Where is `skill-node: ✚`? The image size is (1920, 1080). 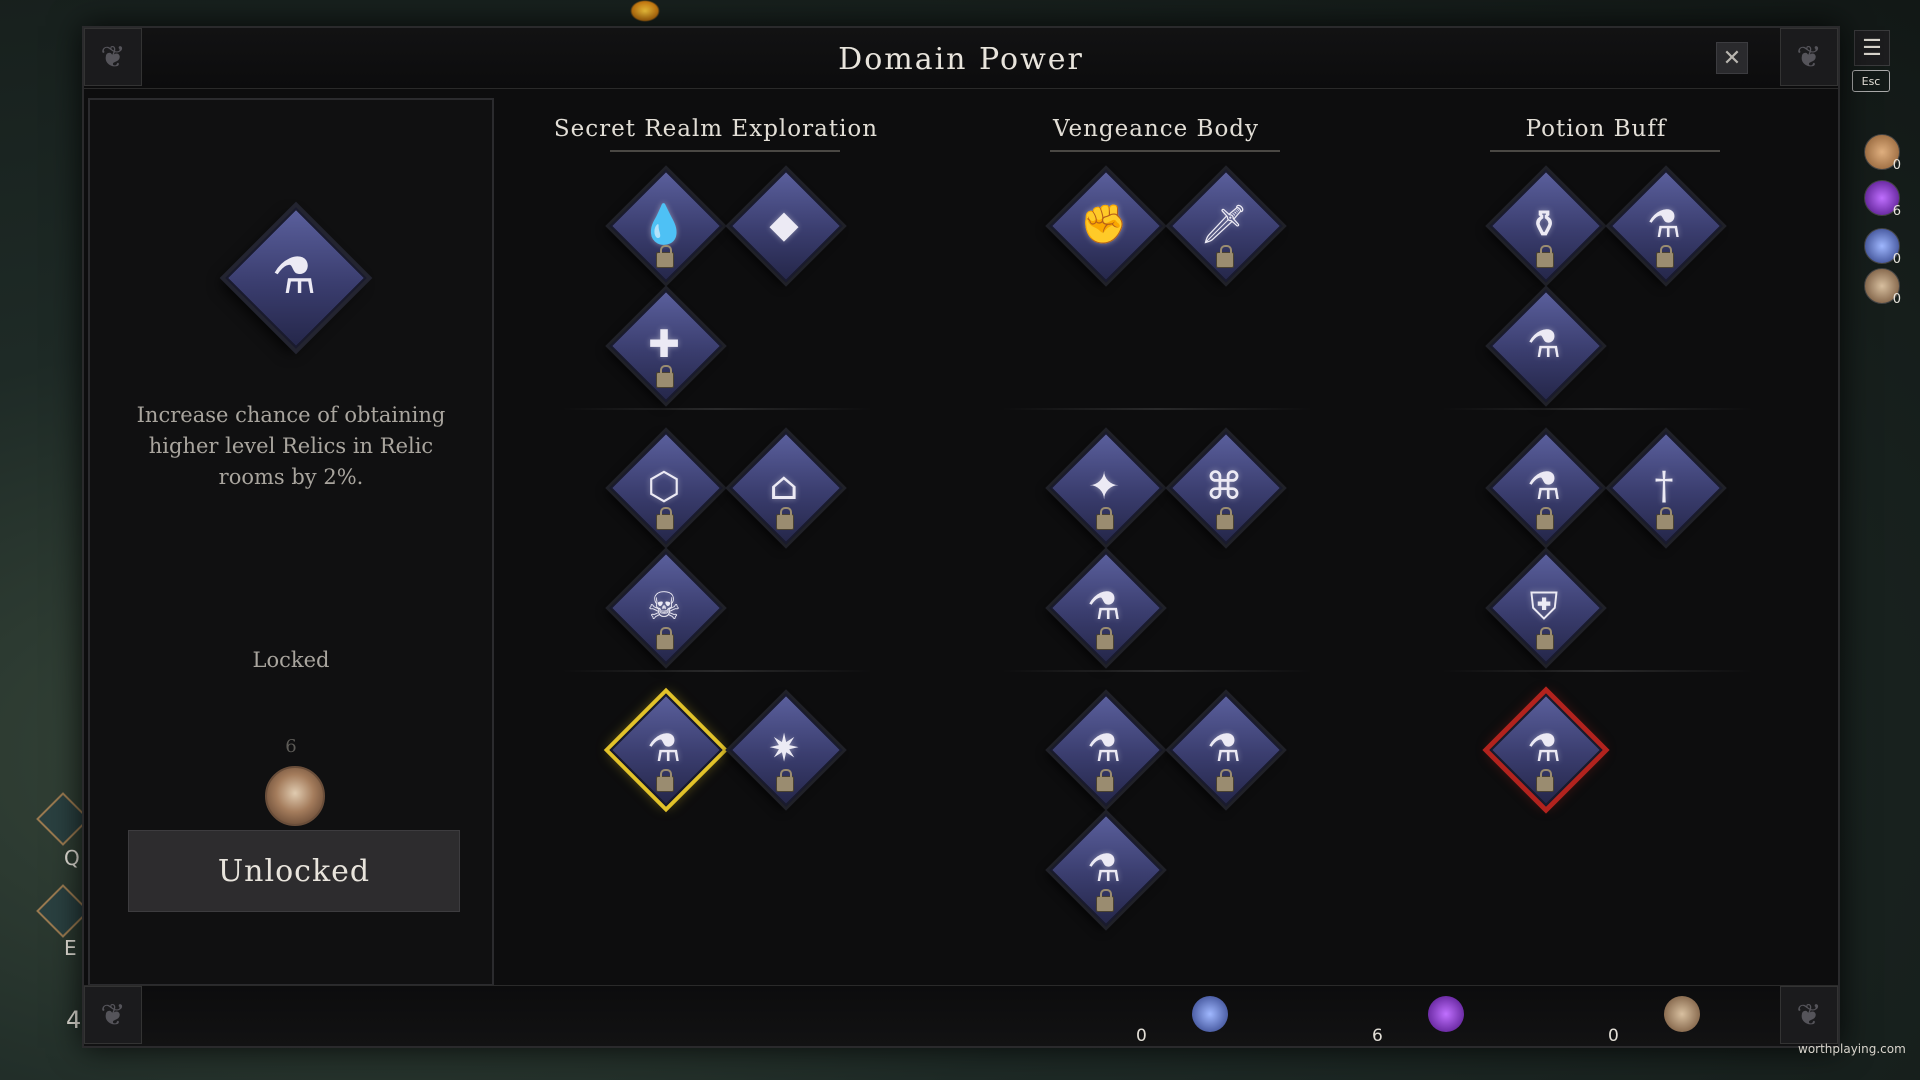 skill-node: ✚ is located at coordinates (666, 346).